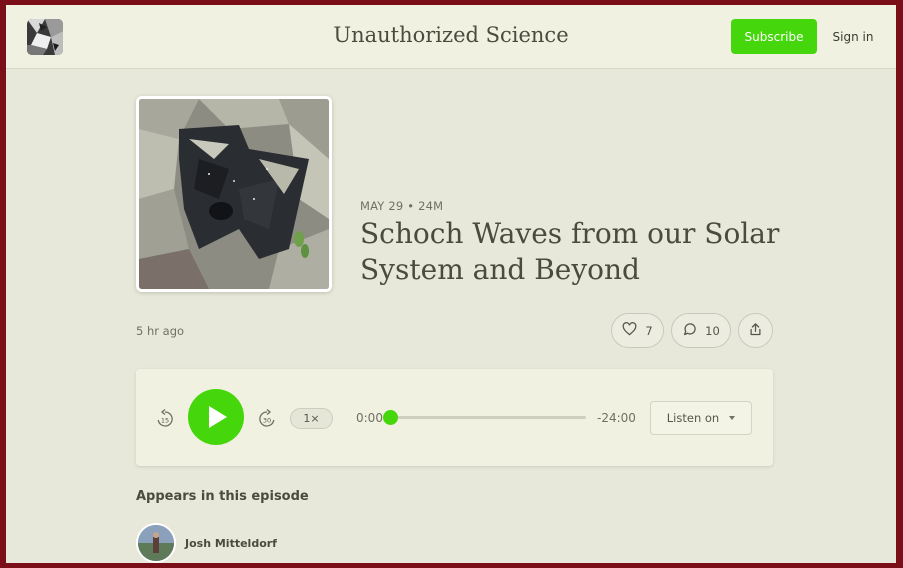 This screenshot has width=903, height=568. I want to click on forward-icon: 30, so click(267, 418).